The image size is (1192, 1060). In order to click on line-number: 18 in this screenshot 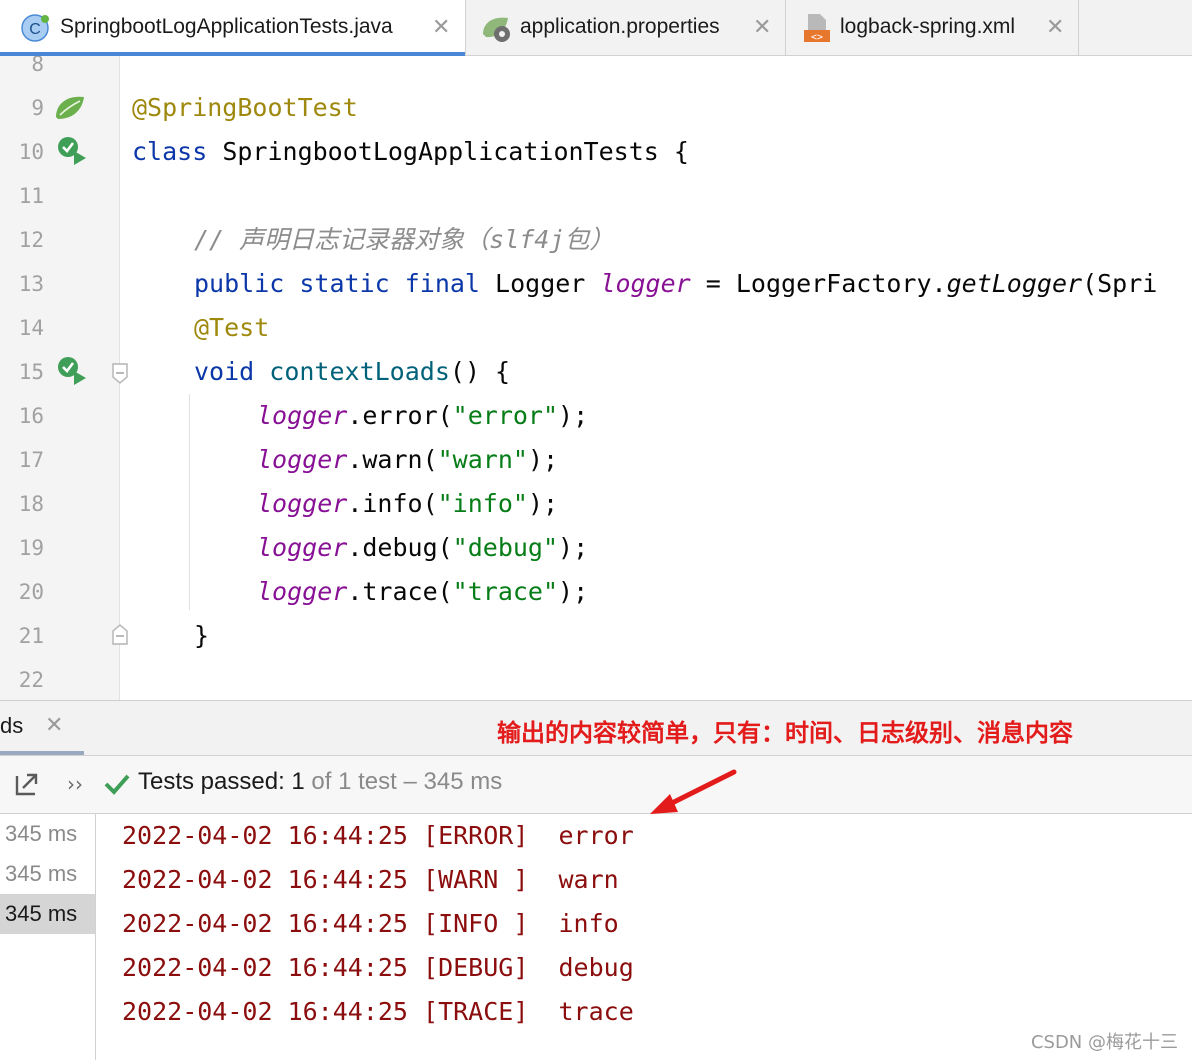, I will do `click(31, 504)`.